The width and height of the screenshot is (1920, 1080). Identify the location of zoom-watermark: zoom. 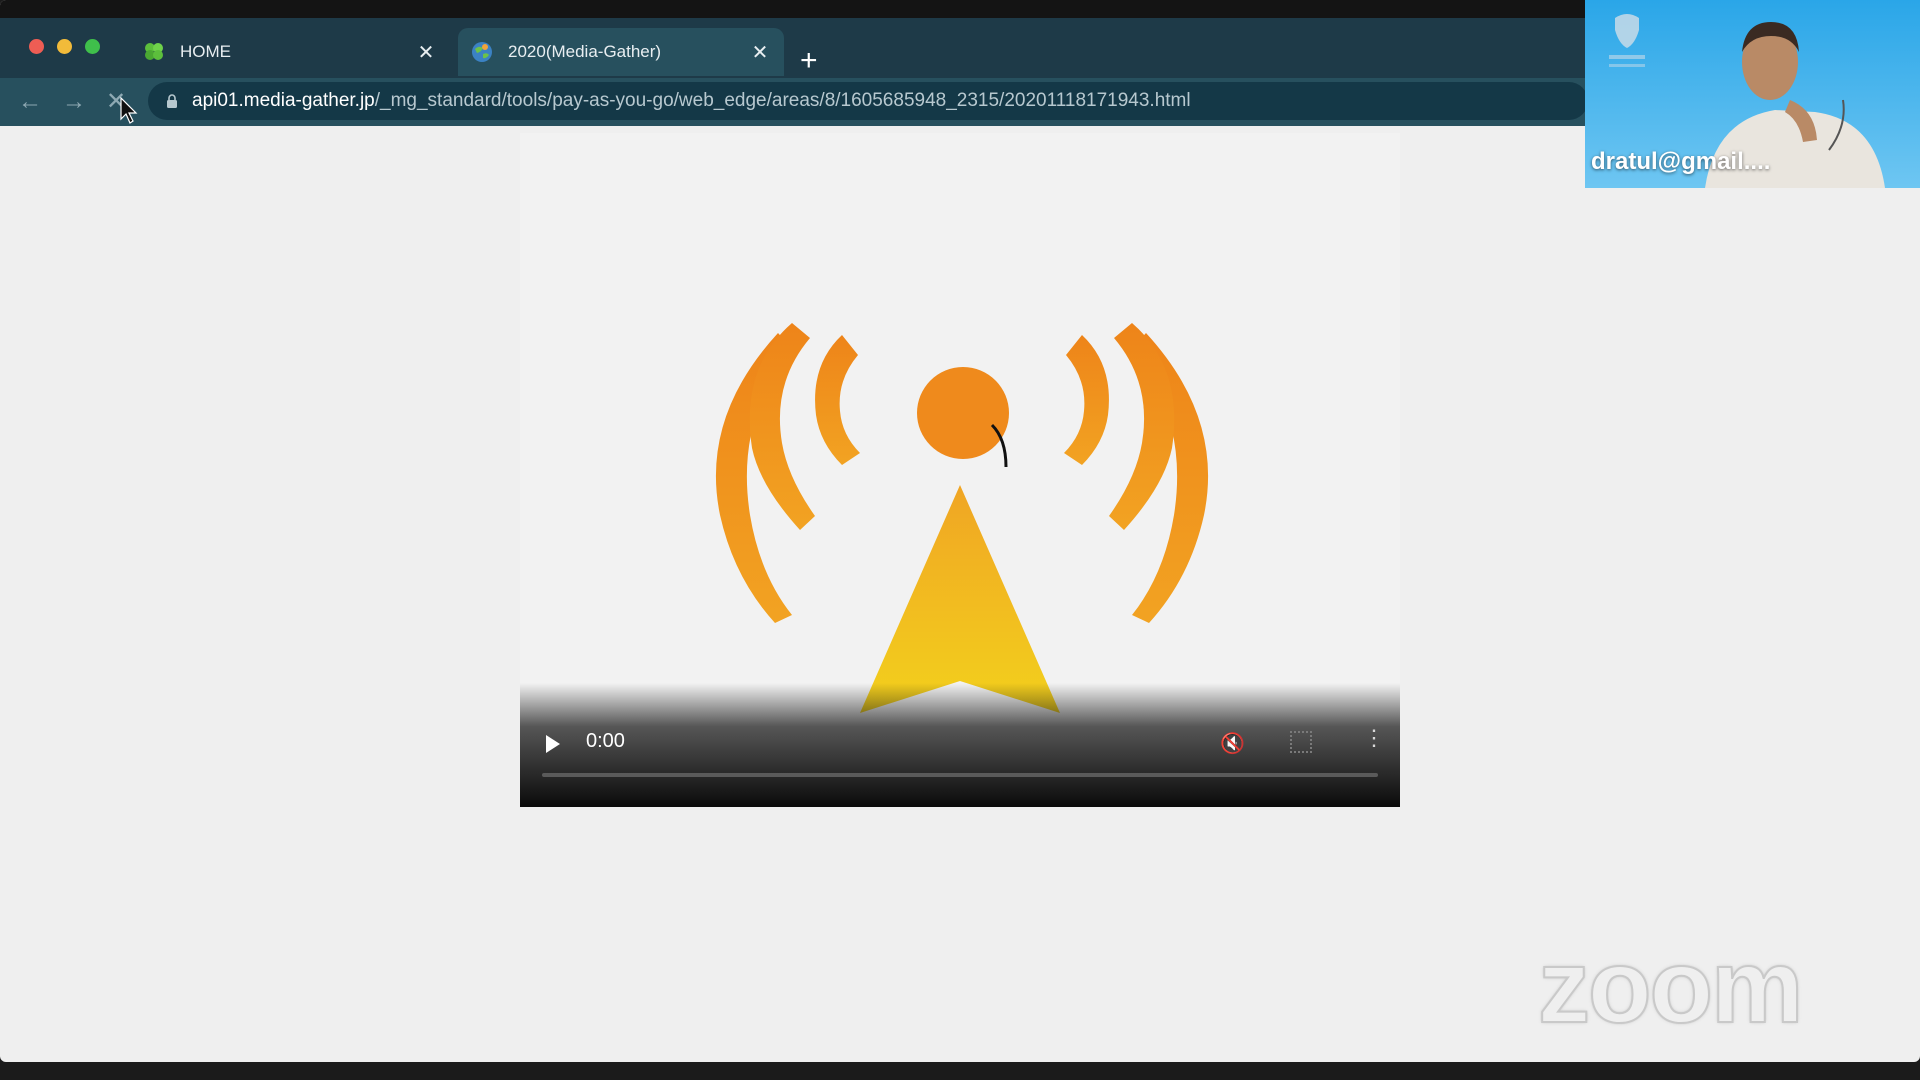
(1671, 987).